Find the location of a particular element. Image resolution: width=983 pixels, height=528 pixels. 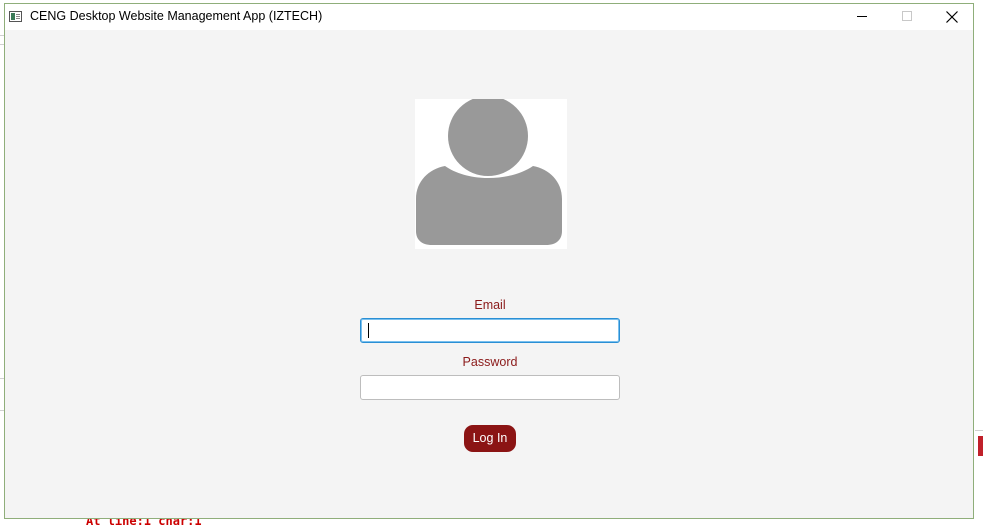

close-button is located at coordinates (951, 17).